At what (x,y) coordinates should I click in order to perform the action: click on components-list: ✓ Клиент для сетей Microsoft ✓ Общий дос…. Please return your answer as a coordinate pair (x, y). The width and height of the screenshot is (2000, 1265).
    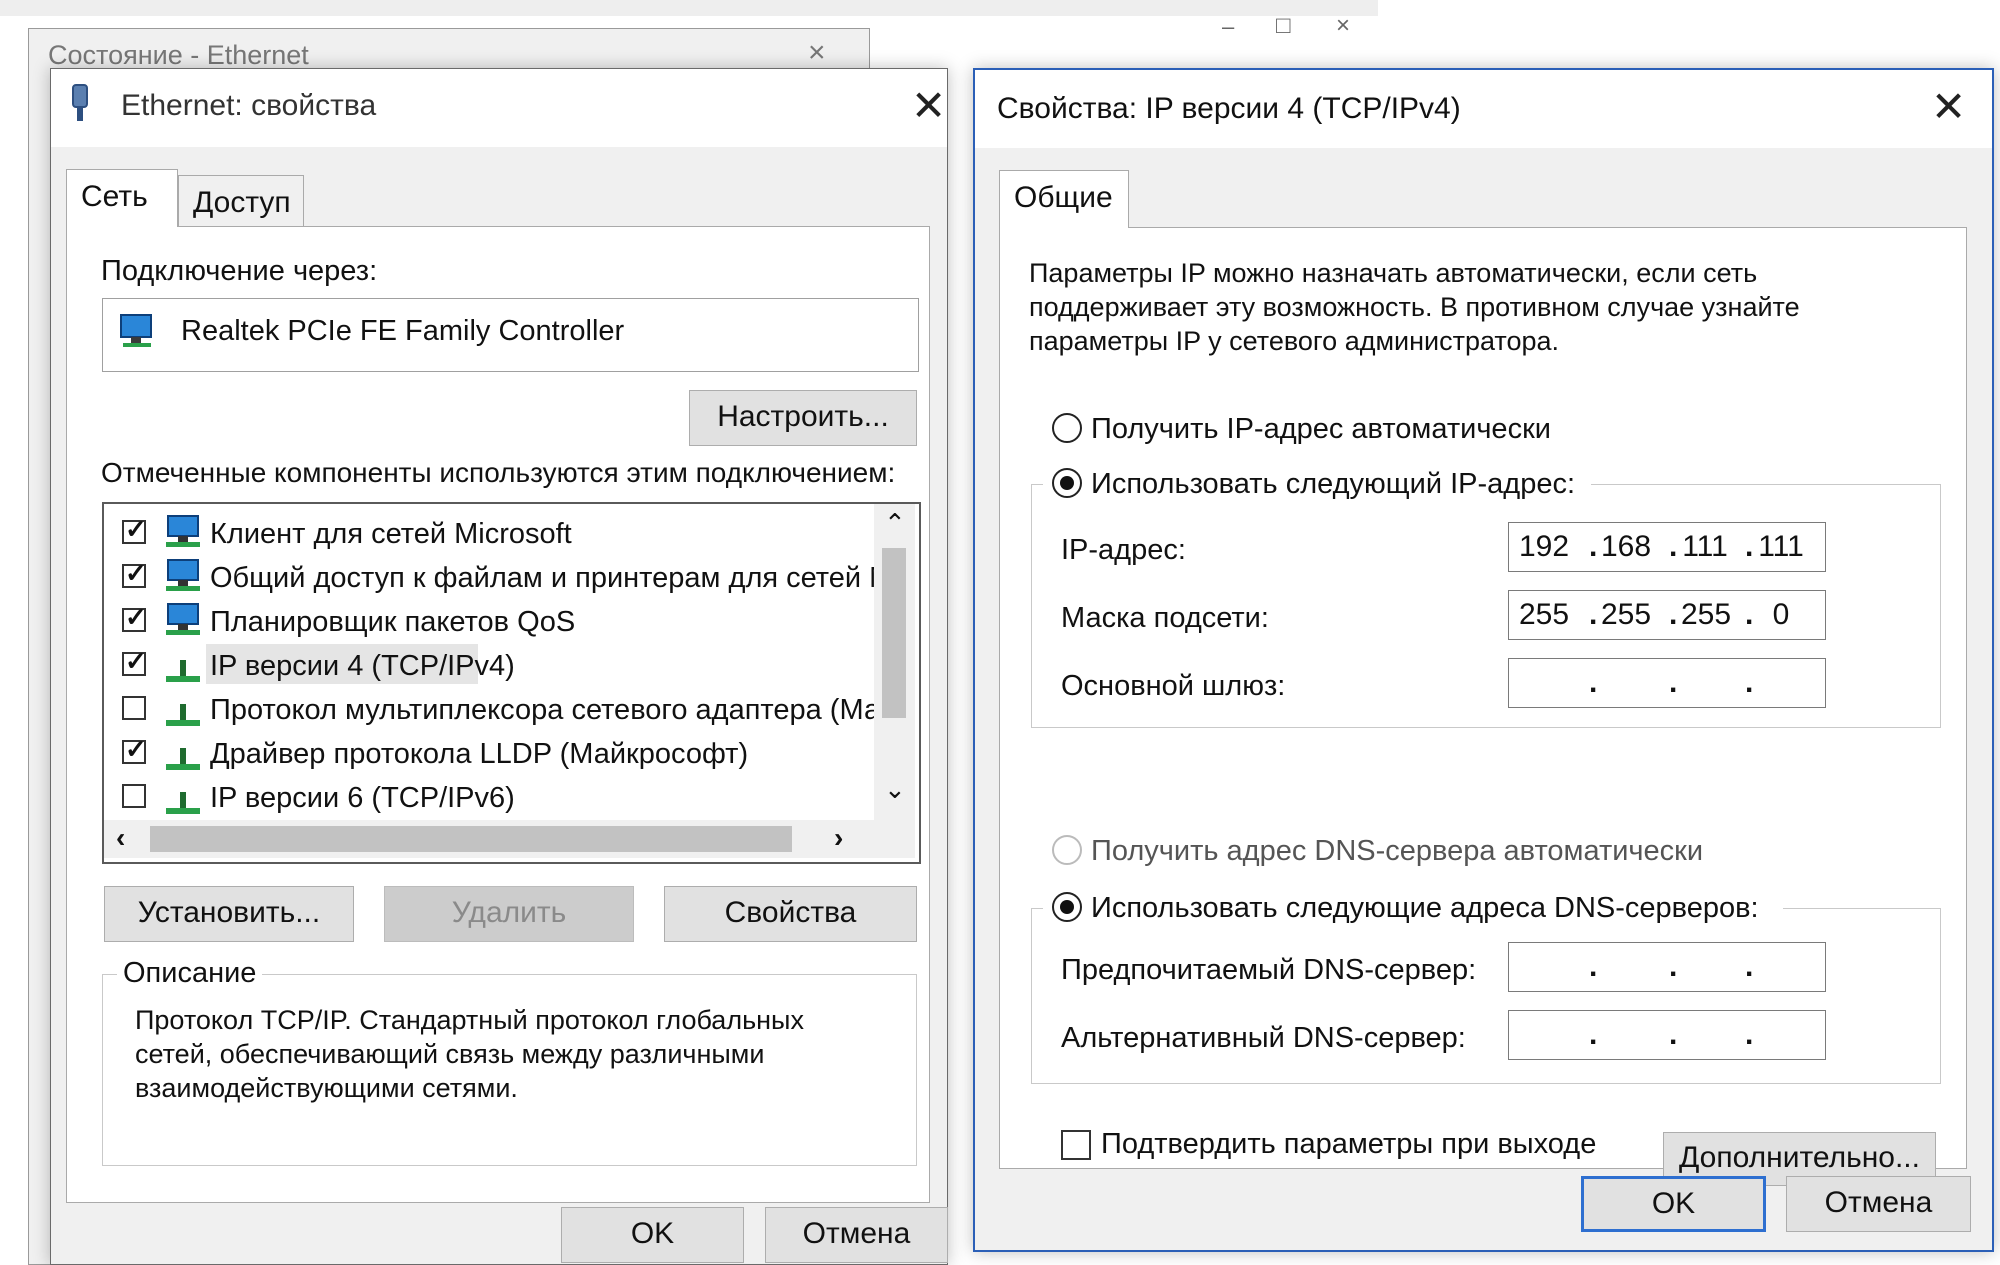
    Looking at the image, I should click on (511, 683).